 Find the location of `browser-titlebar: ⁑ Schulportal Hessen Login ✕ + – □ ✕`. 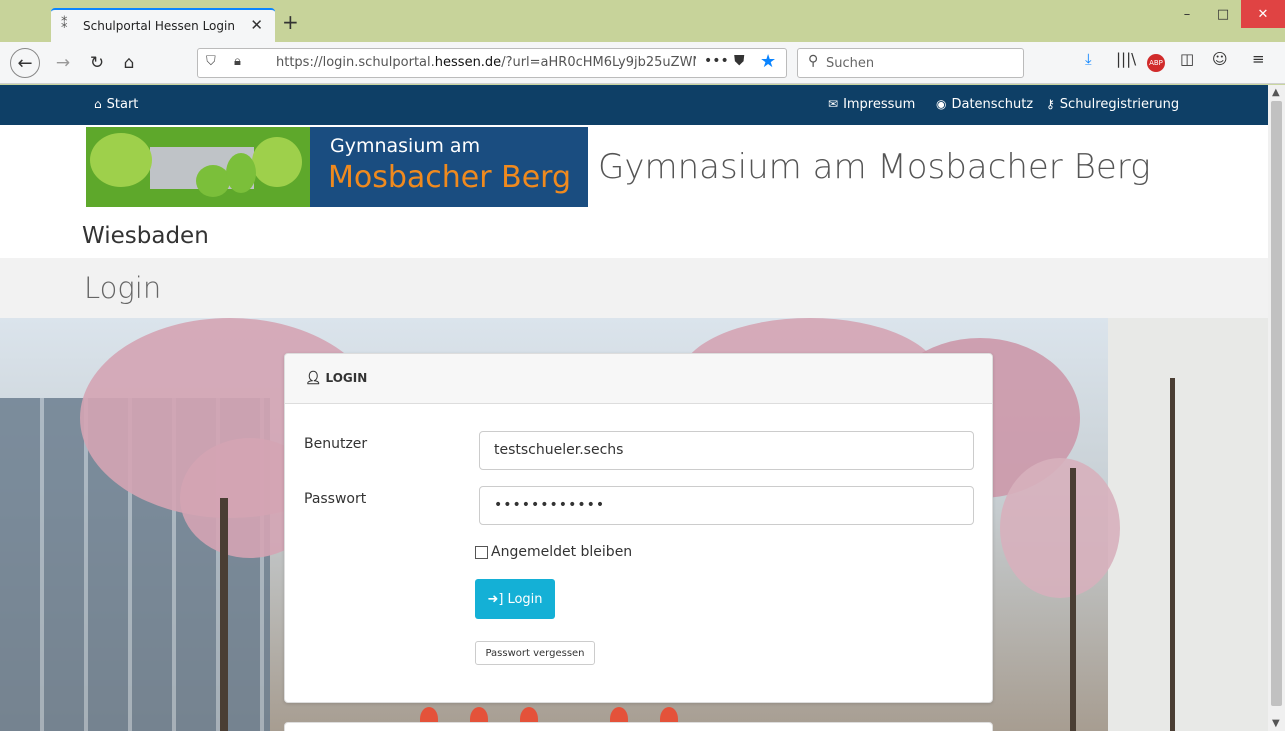

browser-titlebar: ⁑ Schulportal Hessen Login ✕ + – □ ✕ is located at coordinates (642, 21).